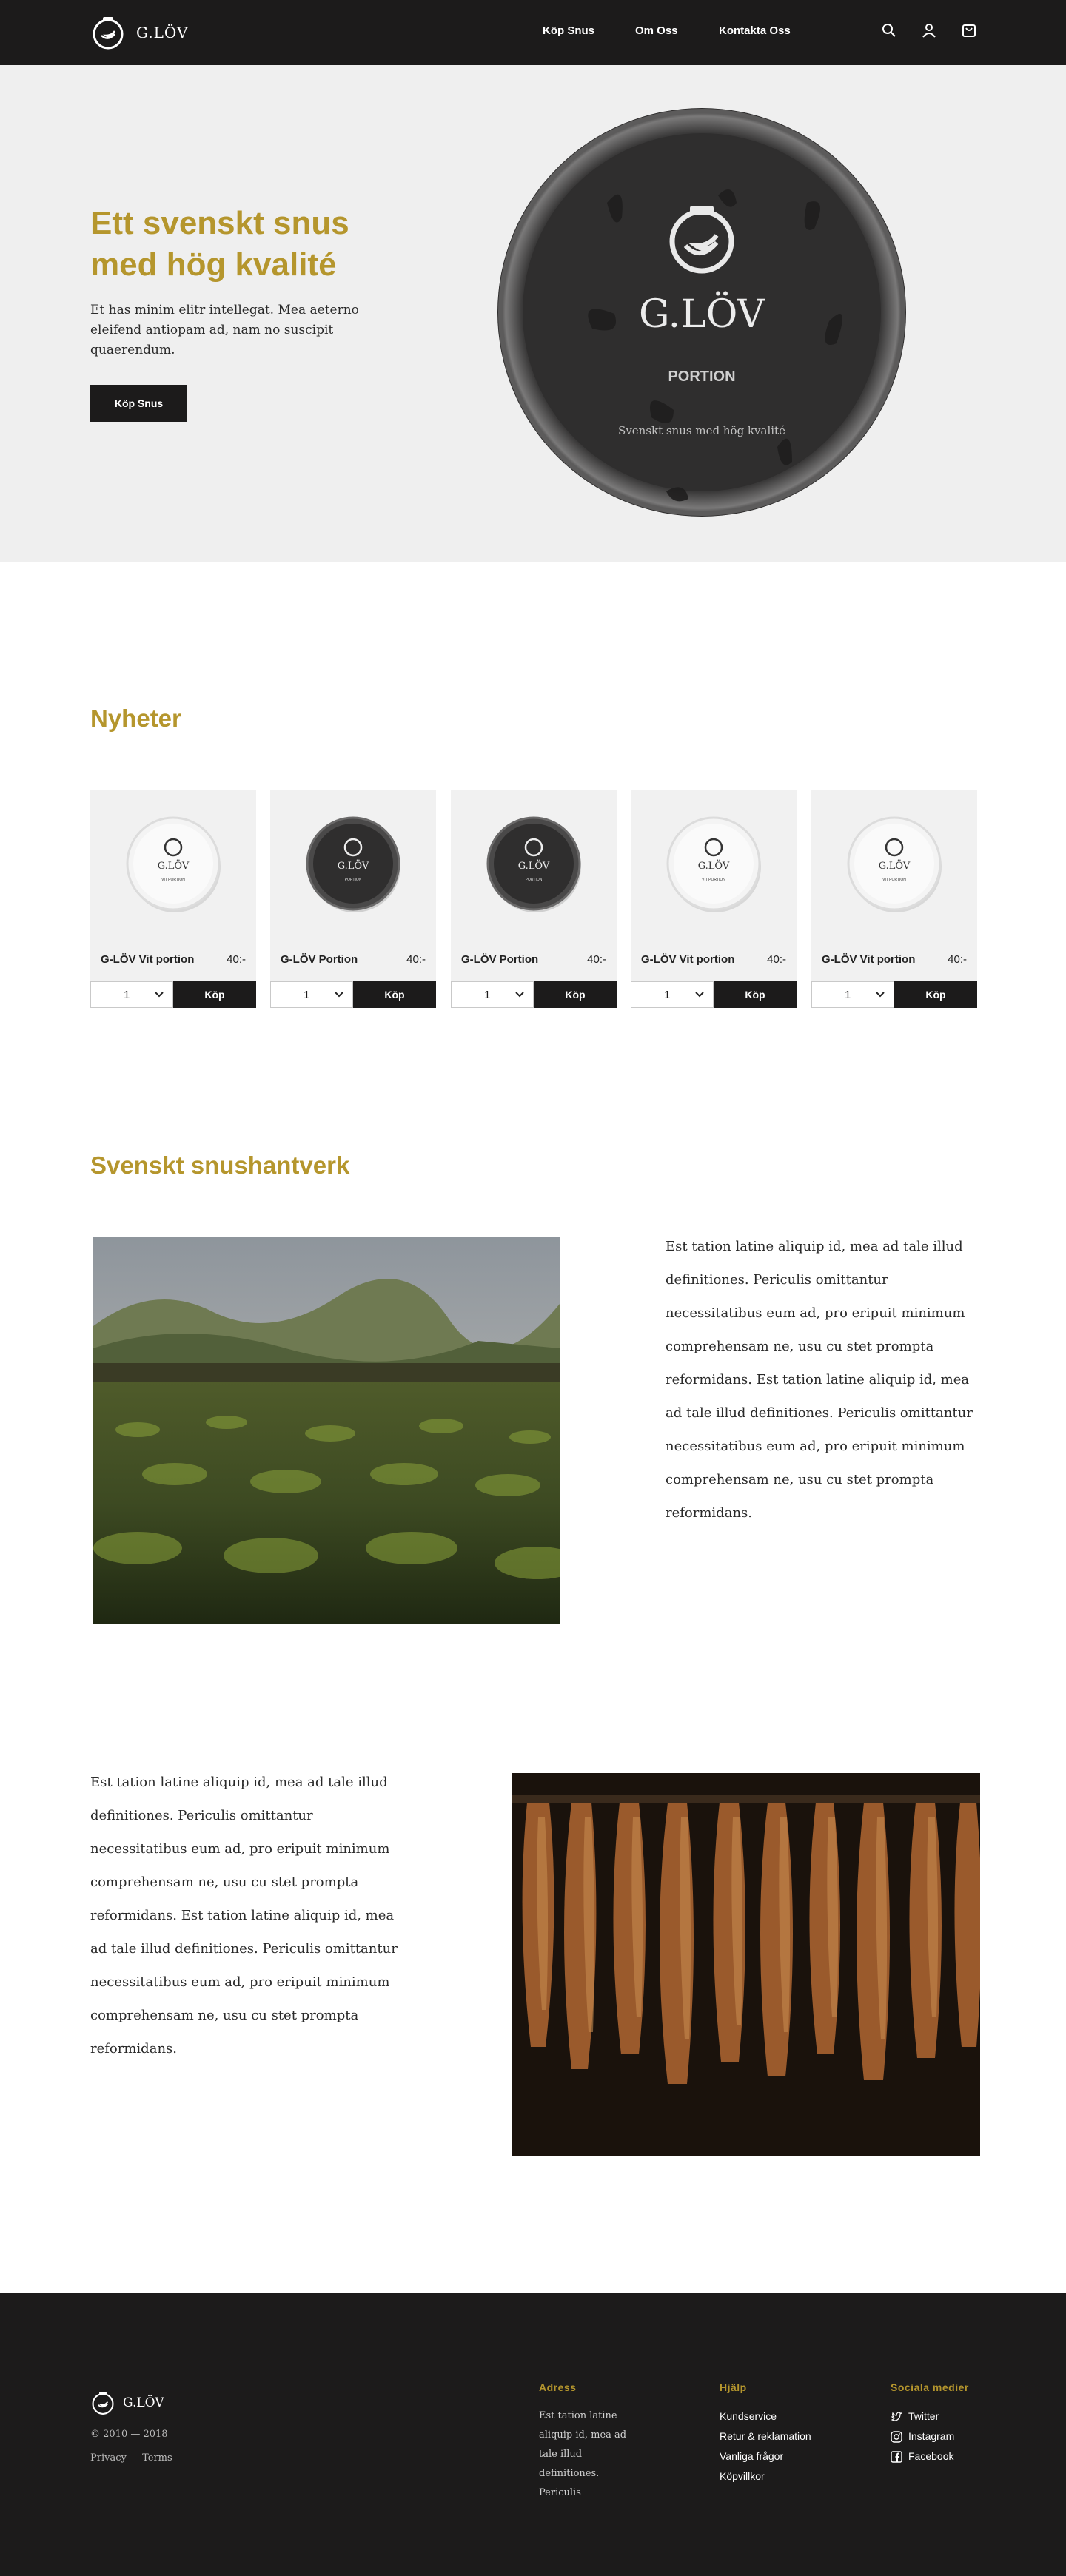 Image resolution: width=1066 pixels, height=2576 pixels. Describe the element at coordinates (701, 377) in the screenshot. I see `tin-variant: PORTION` at that location.